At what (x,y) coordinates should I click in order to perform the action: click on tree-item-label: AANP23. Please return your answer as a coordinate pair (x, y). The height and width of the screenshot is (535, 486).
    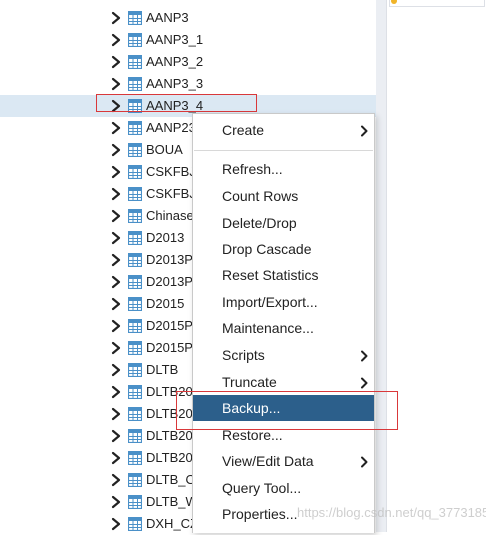
    Looking at the image, I should click on (171, 127).